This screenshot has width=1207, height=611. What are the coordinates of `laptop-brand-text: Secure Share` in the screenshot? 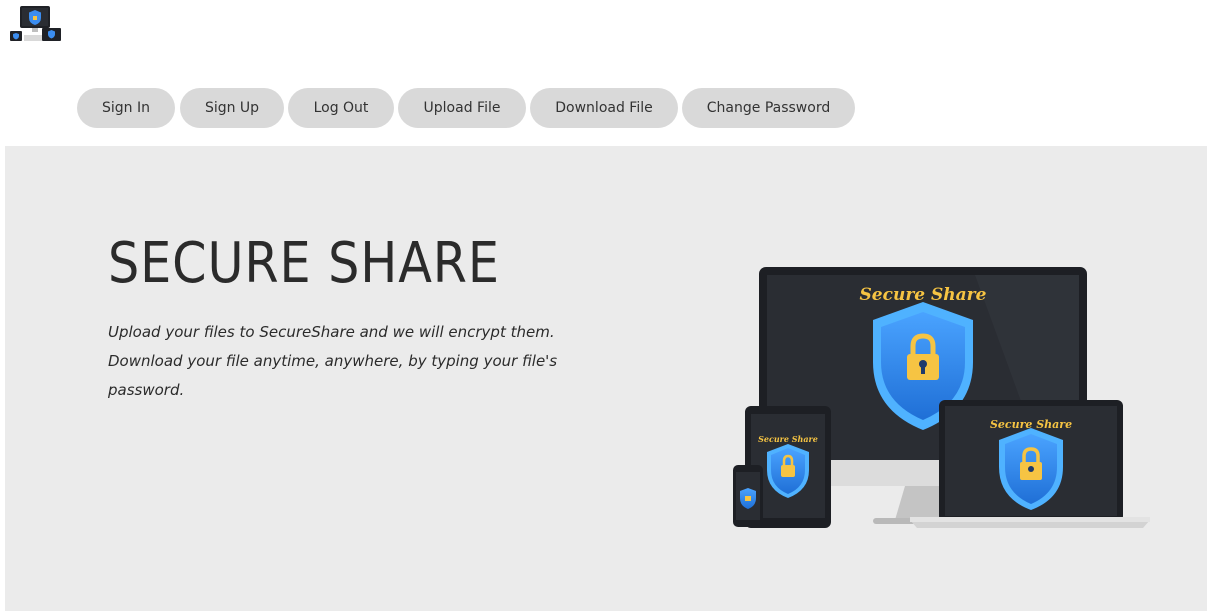 It's located at (1031, 424).